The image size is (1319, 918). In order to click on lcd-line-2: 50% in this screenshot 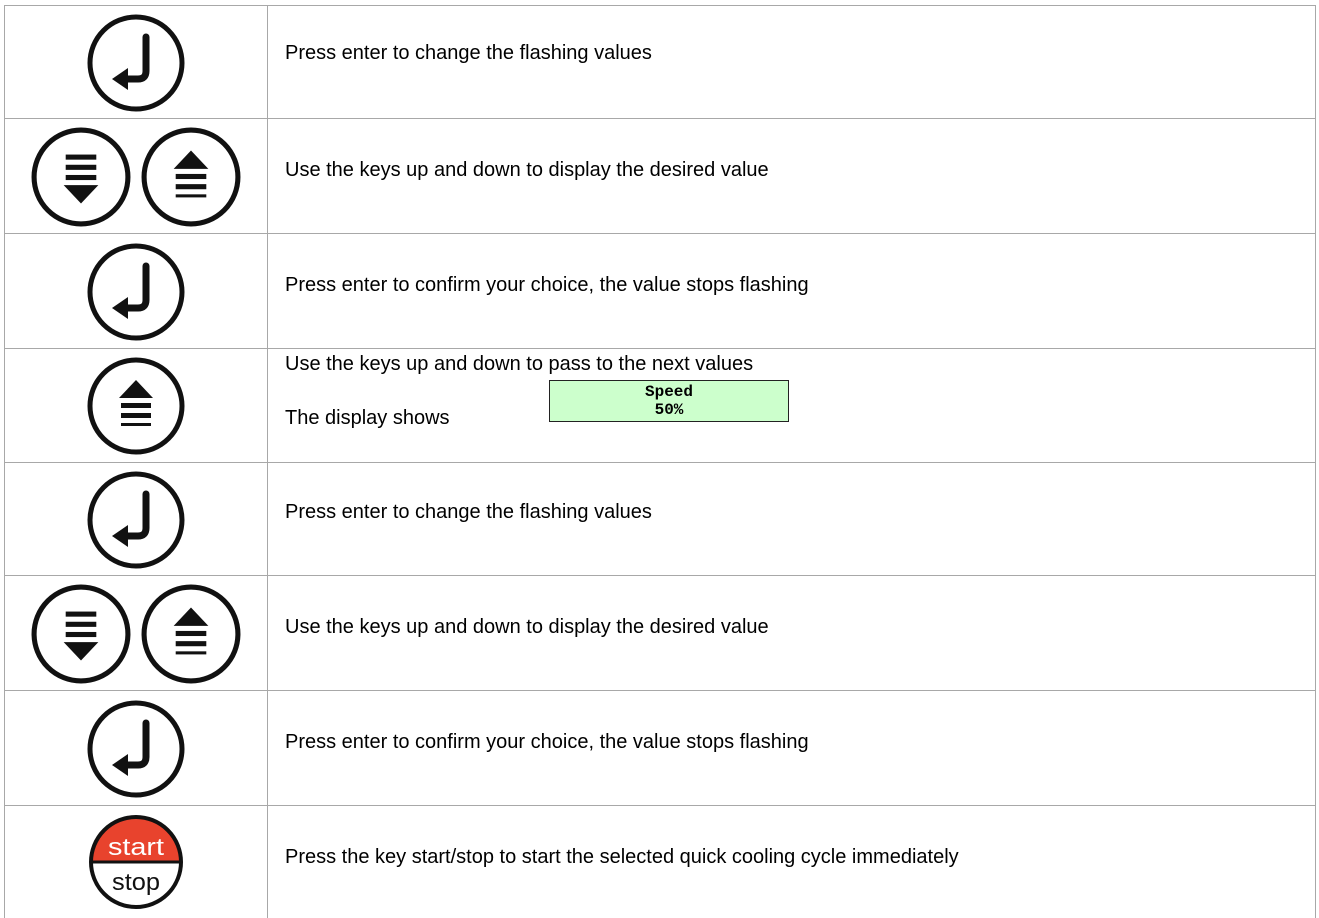, I will do `click(669, 410)`.